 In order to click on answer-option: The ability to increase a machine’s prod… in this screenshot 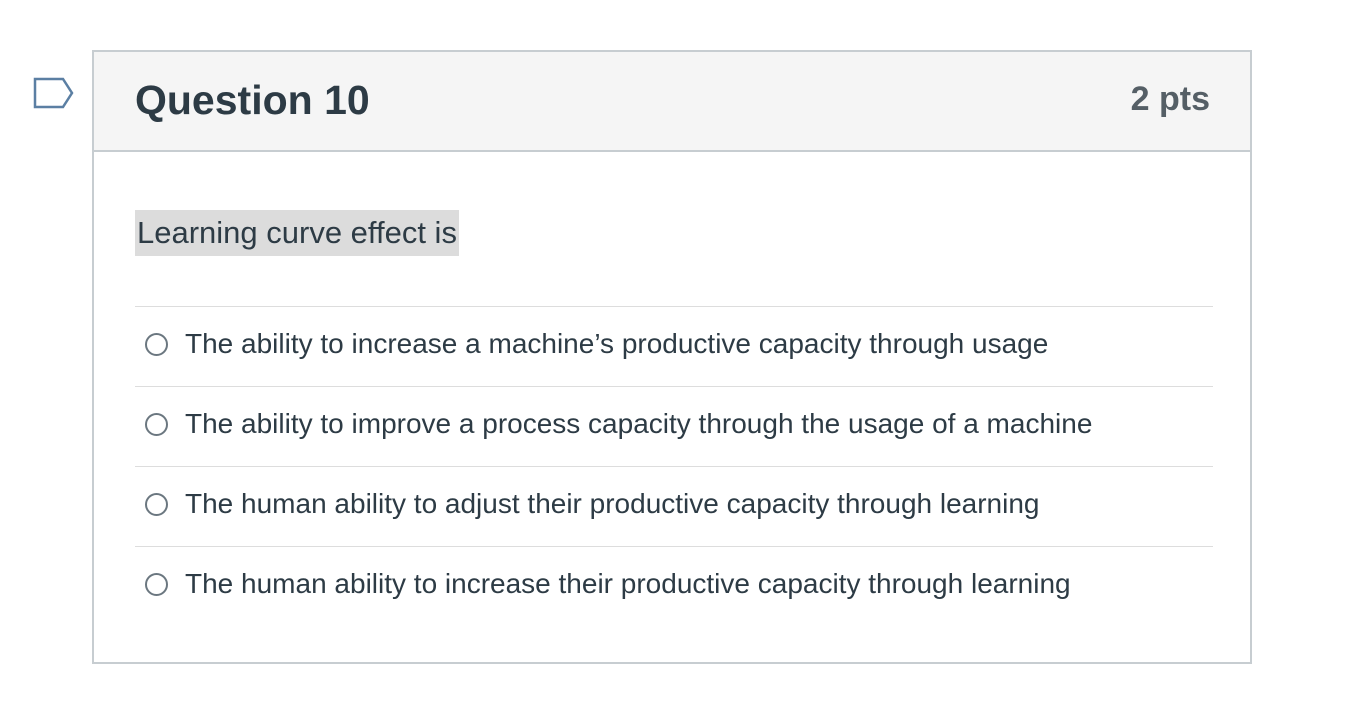, I will do `click(674, 346)`.